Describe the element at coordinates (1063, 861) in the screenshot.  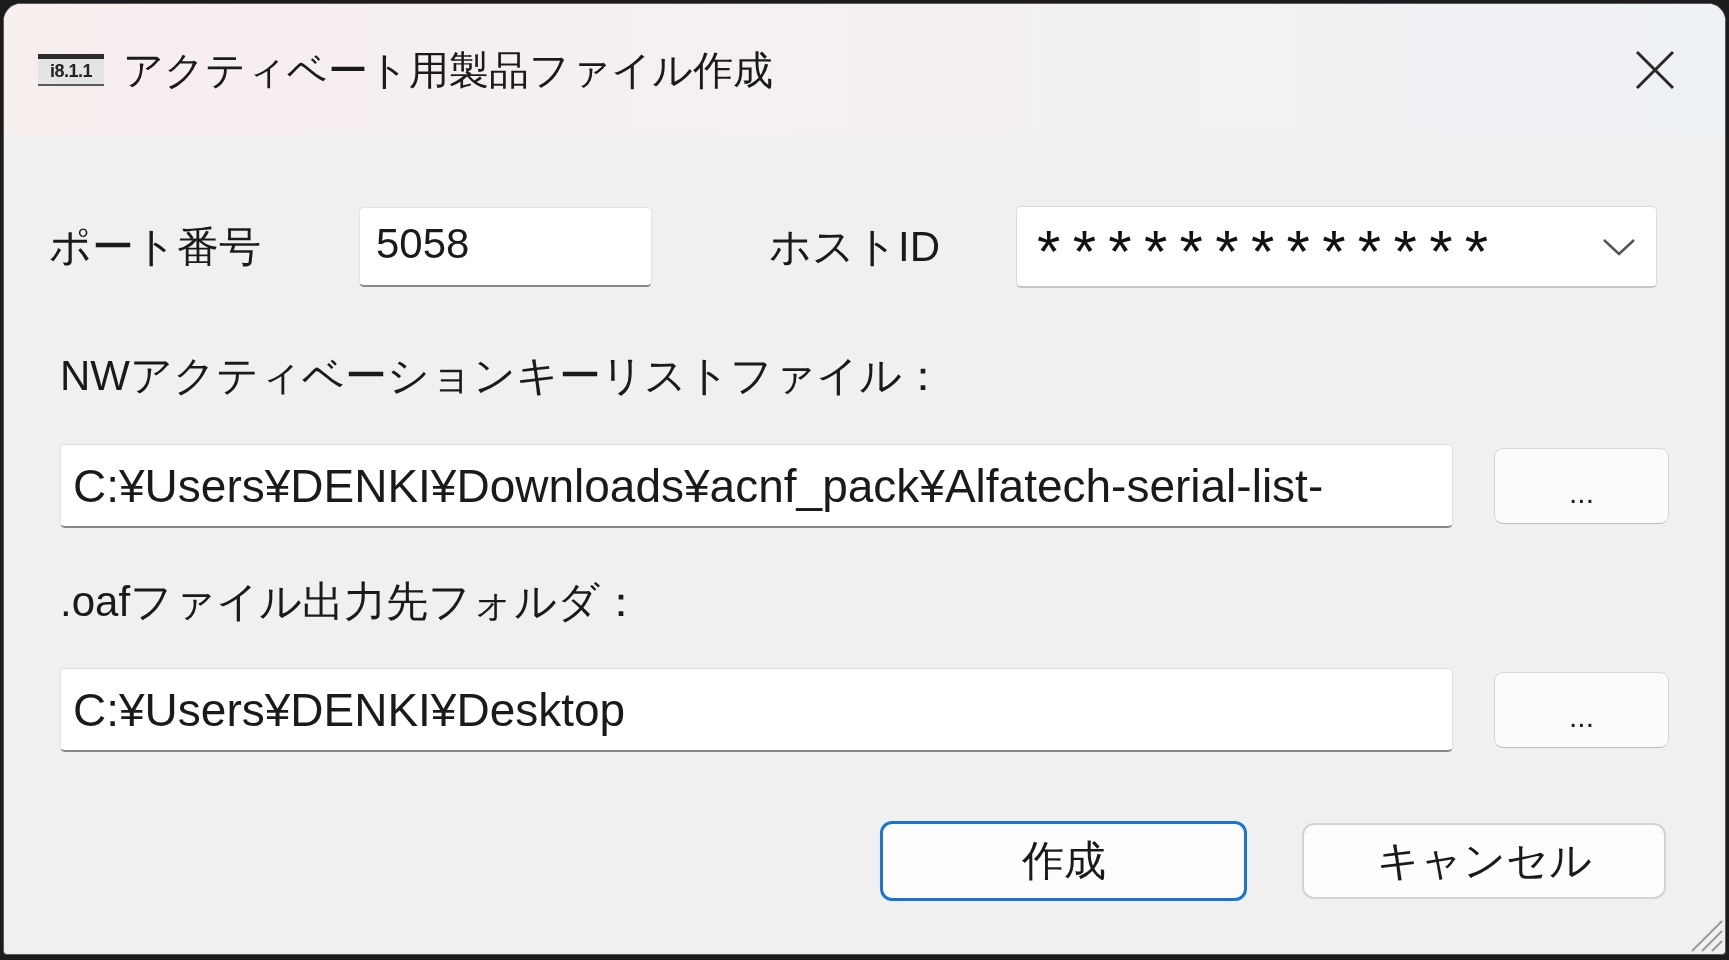
I see `create-button: 作成` at that location.